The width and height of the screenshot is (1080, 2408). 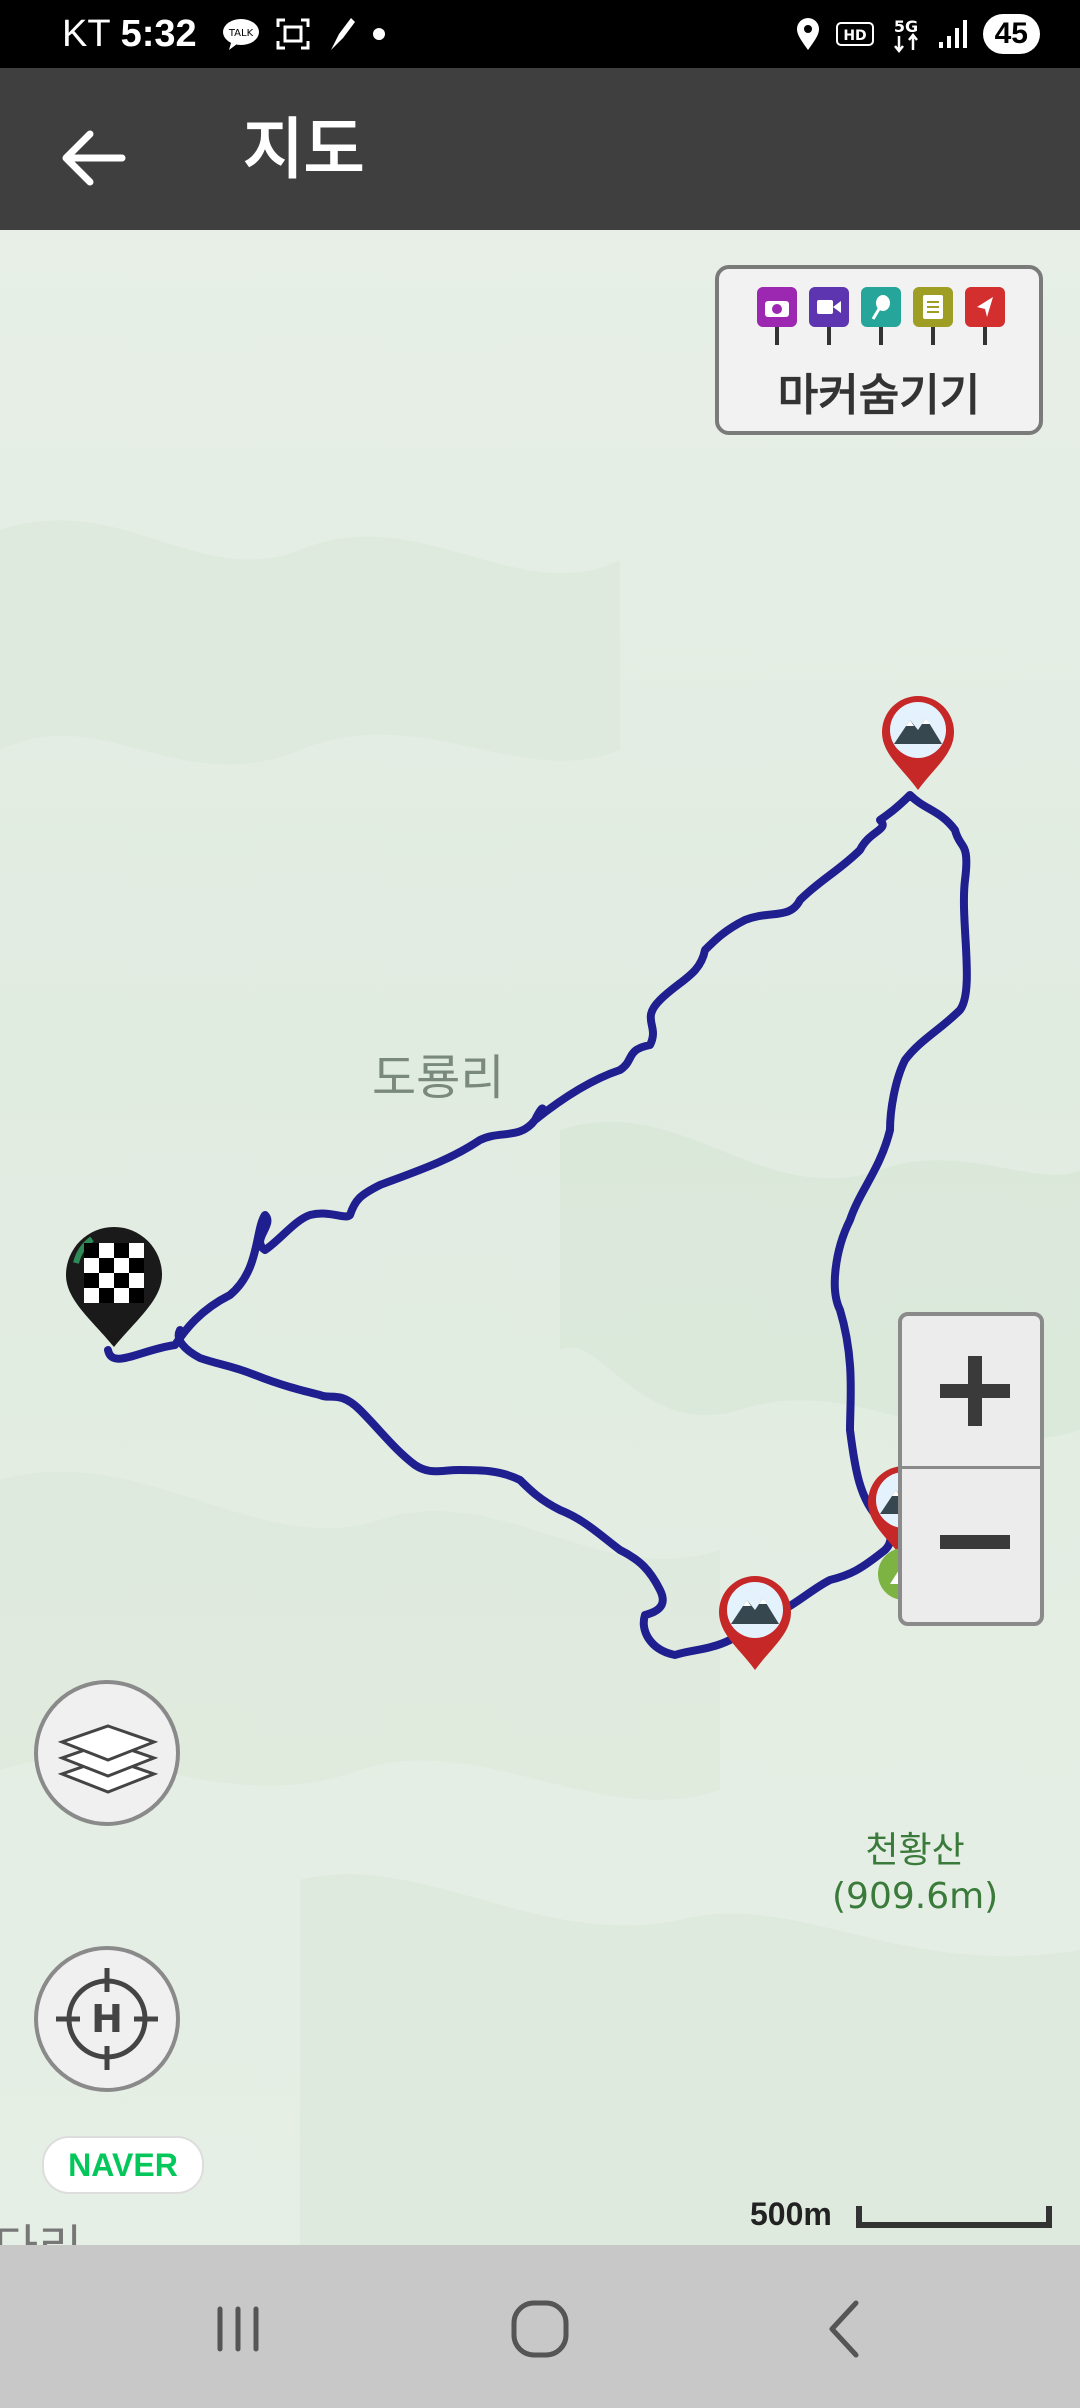 I want to click on 5g-icon: 5G, so click(x=905, y=35).